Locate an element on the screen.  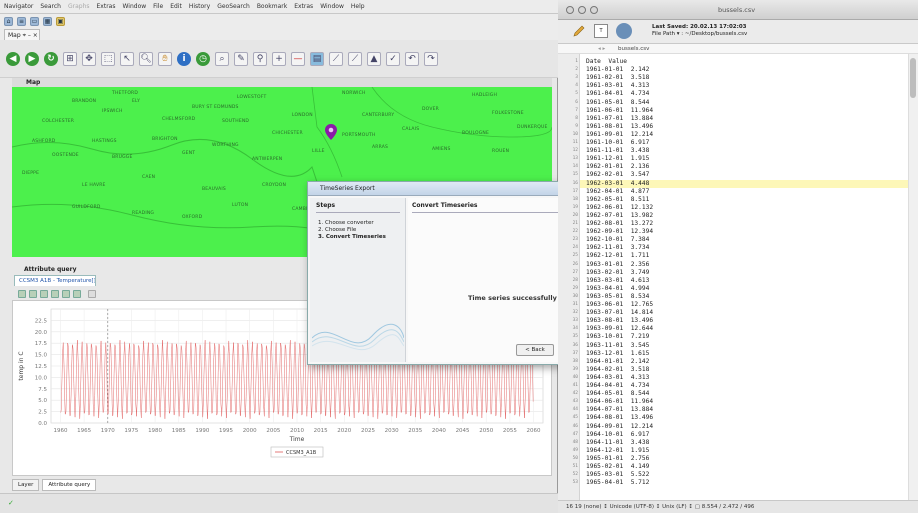
menu-item-search: Search is located at coordinates (50, 6).